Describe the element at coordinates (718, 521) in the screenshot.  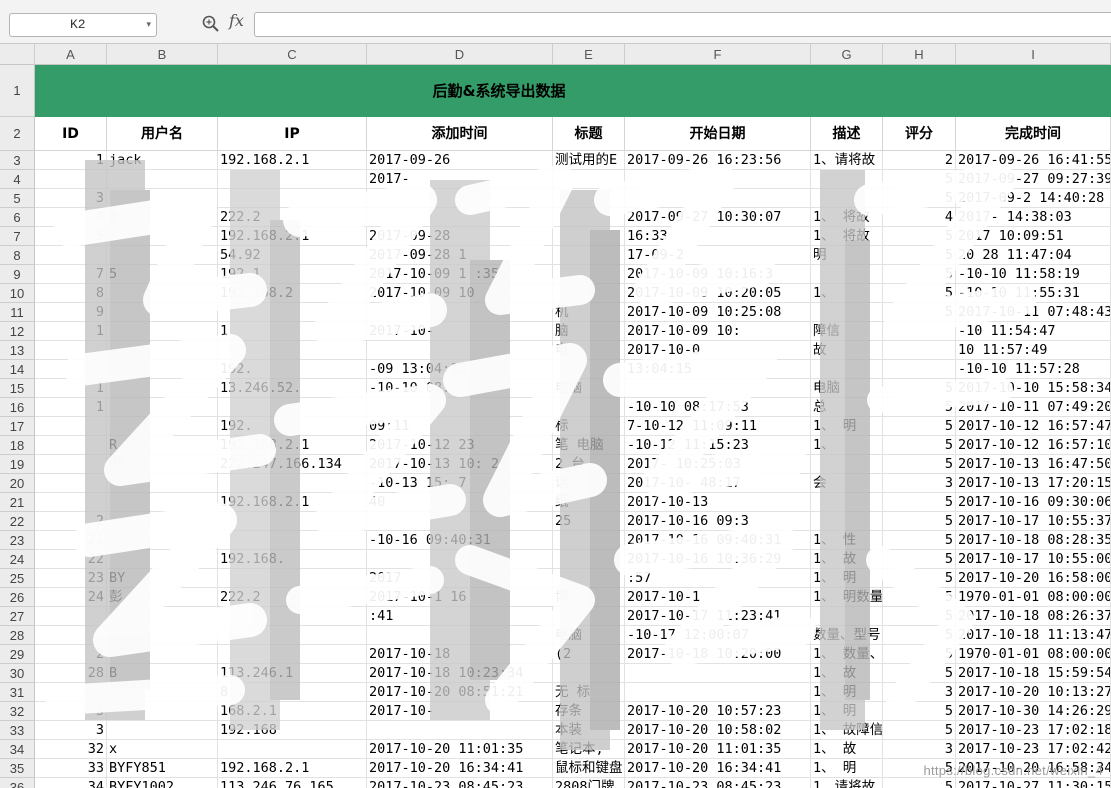
I see `cell-start: 2017-10-16 09:3` at that location.